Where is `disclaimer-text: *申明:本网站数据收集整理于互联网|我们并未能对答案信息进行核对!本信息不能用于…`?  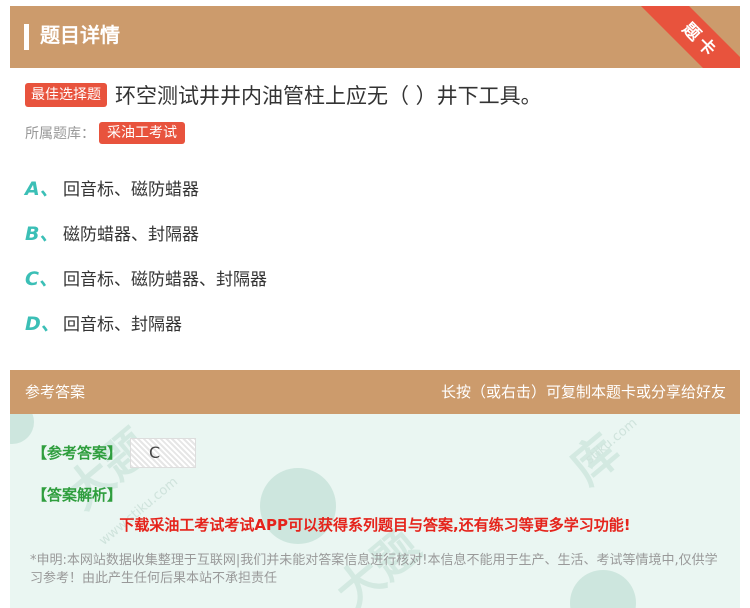 disclaimer-text: *申明:本网站数据收集整理于互联网|我们并未能对答案信息进行核对!本信息不能用于… is located at coordinates (374, 569).